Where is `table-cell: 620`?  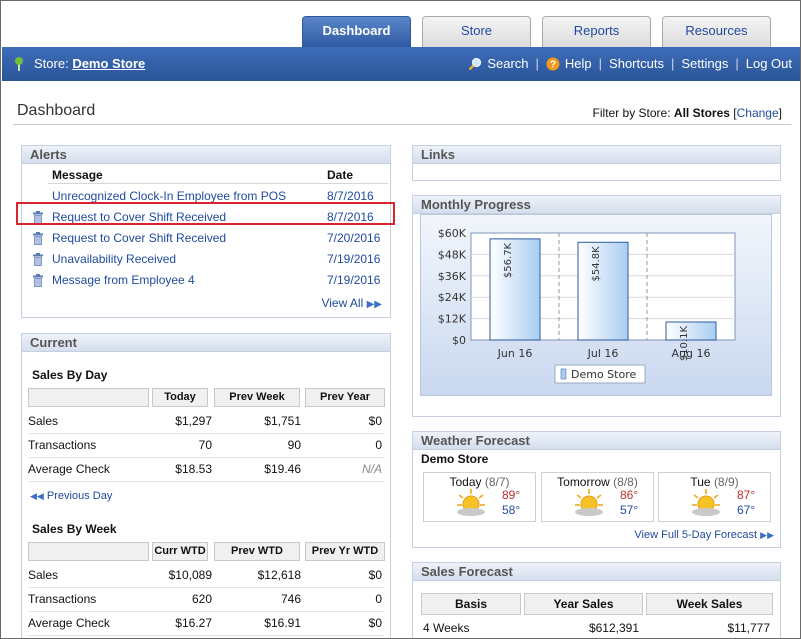 table-cell: 620 is located at coordinates (201, 599).